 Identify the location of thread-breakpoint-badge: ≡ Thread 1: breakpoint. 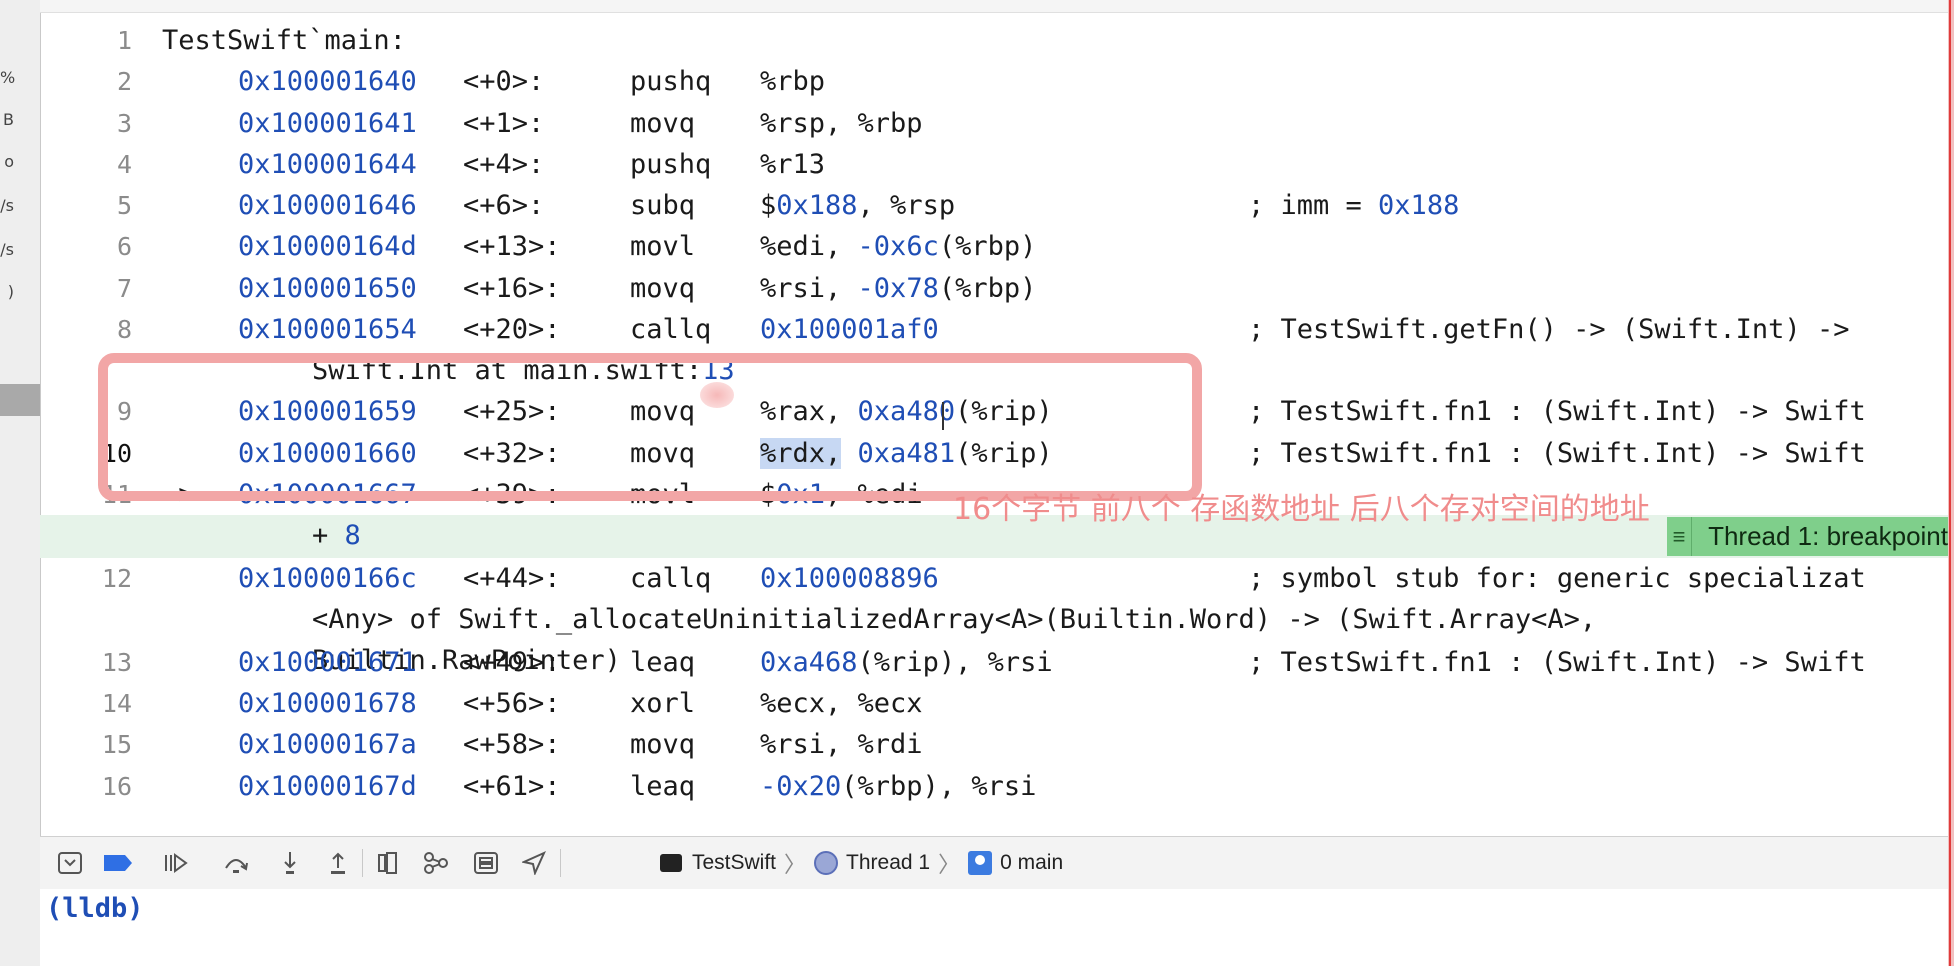
(1807, 536).